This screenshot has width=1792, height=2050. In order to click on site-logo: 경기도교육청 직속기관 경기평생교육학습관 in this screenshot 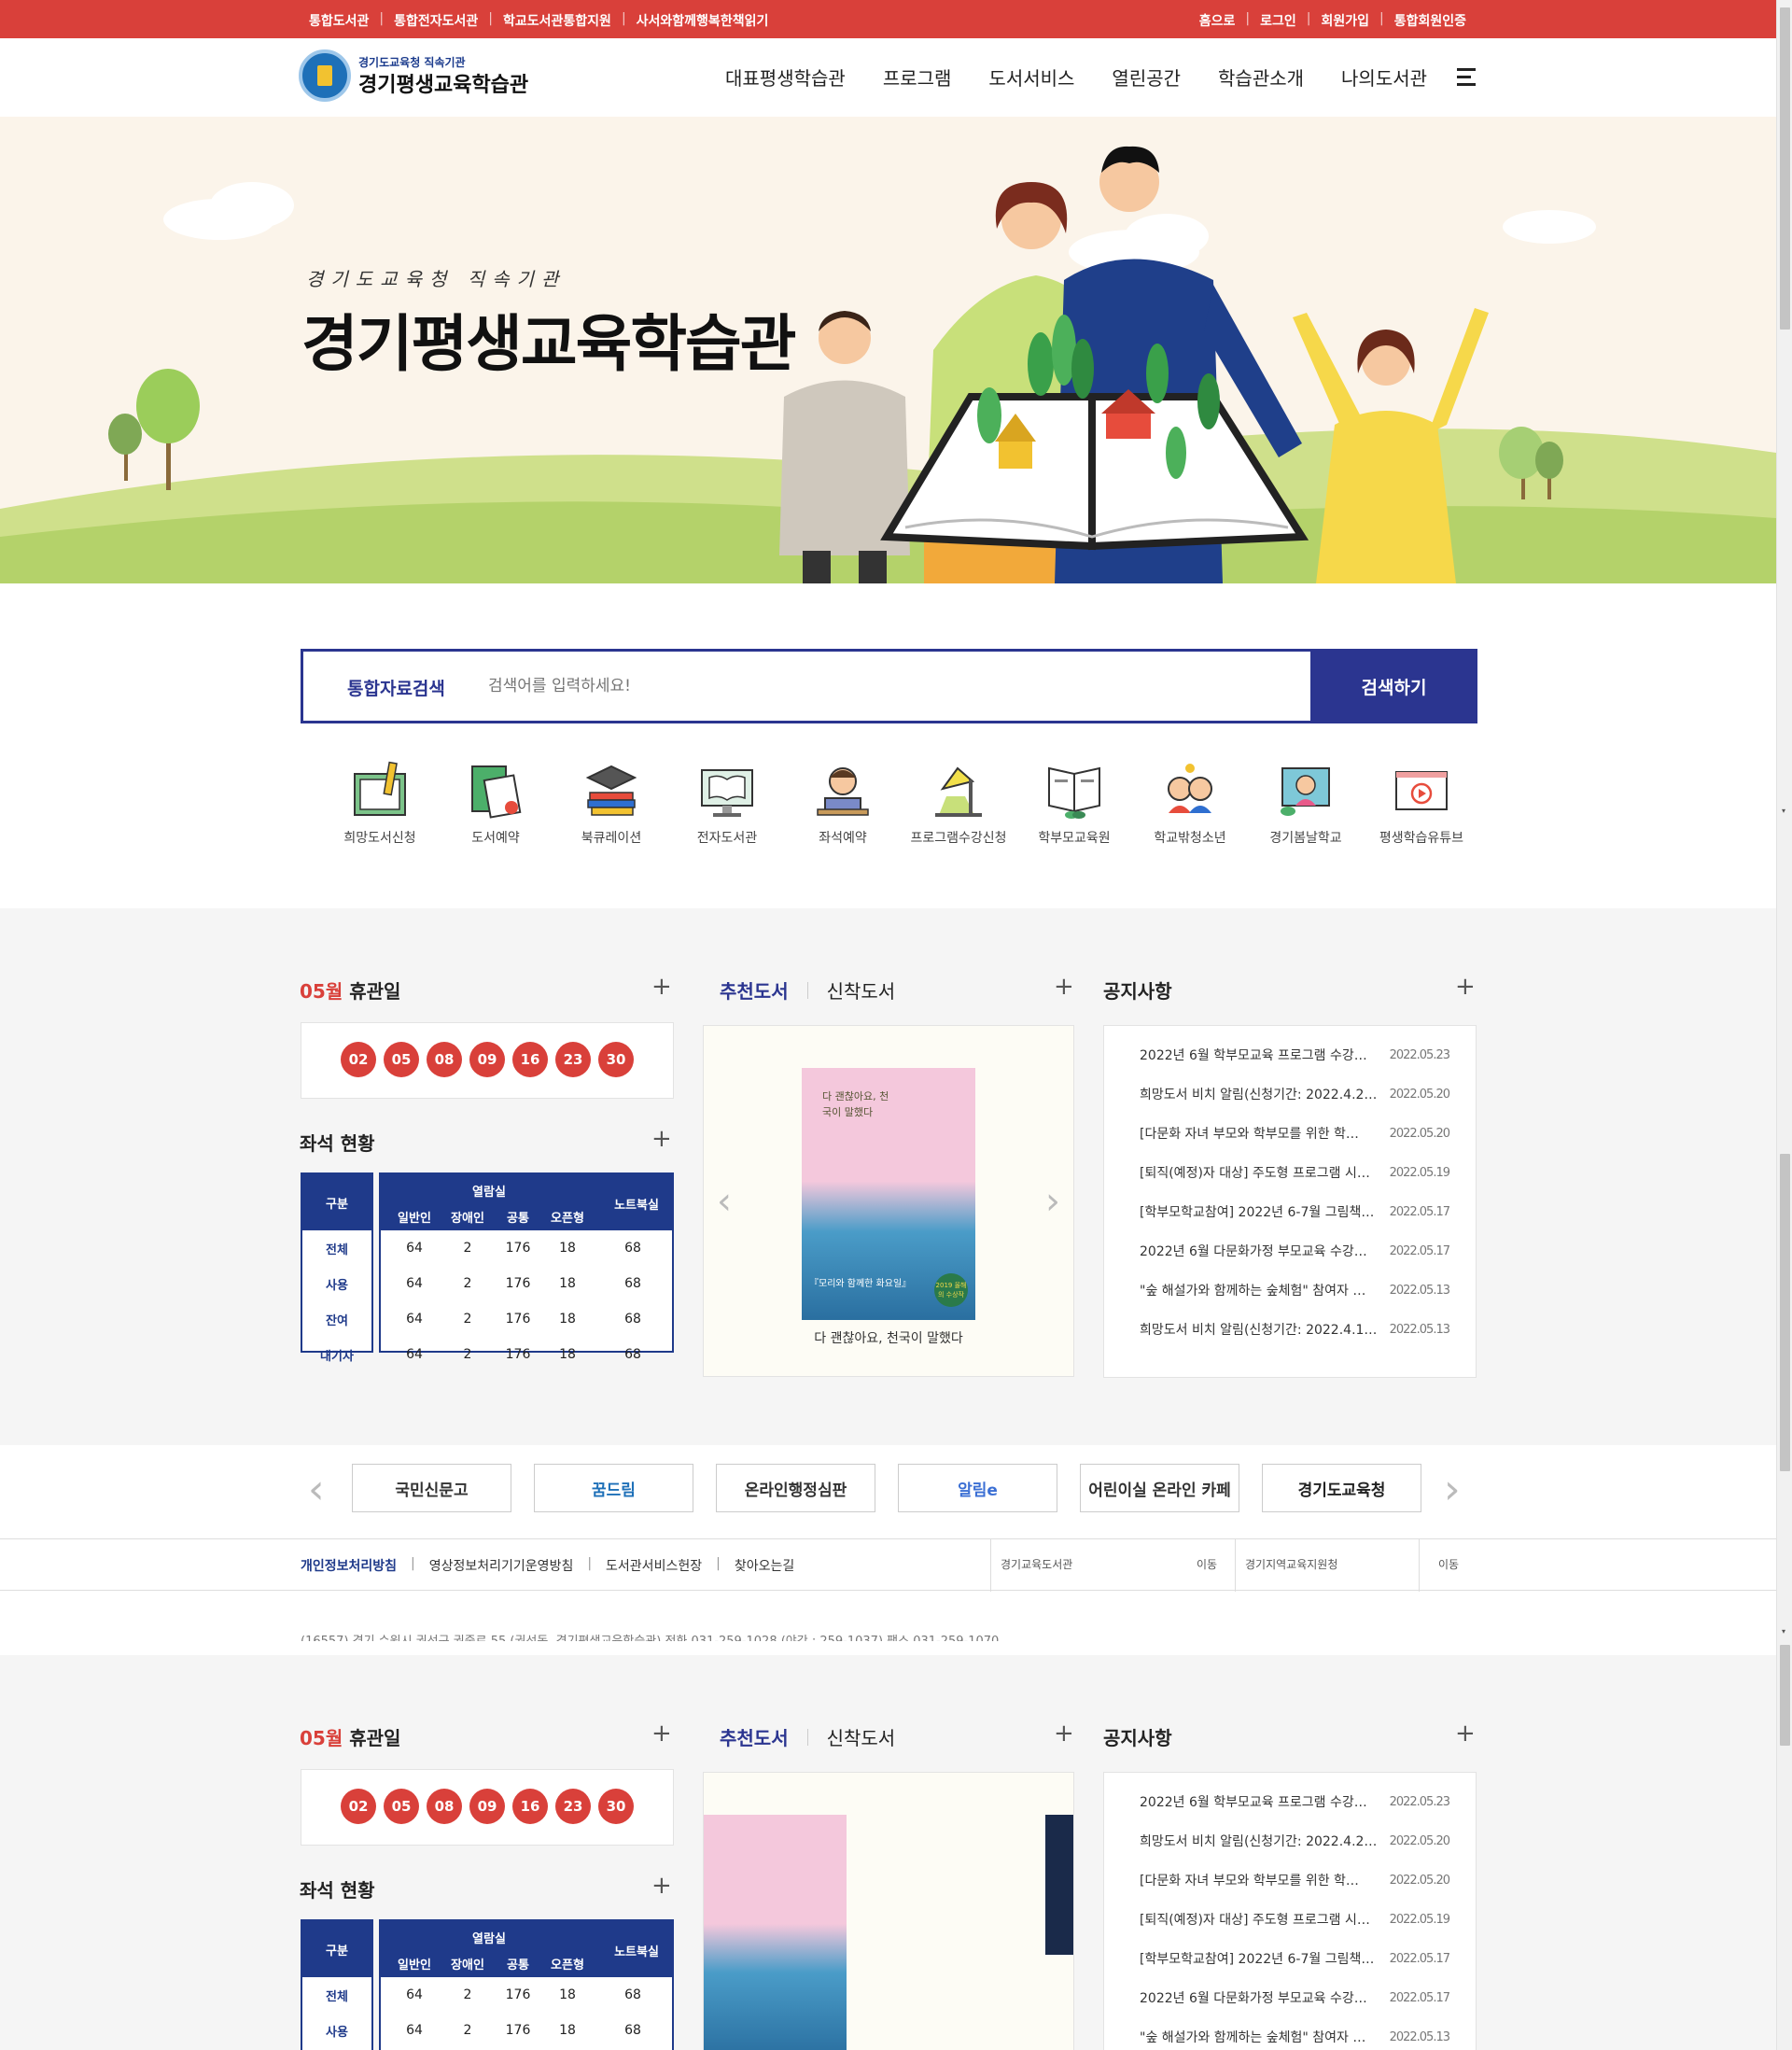, I will do `click(413, 75)`.